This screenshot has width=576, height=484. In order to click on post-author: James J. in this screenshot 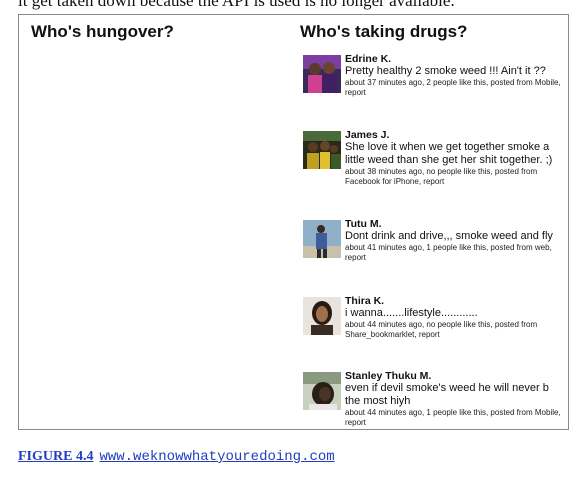, I will do `click(455, 135)`.